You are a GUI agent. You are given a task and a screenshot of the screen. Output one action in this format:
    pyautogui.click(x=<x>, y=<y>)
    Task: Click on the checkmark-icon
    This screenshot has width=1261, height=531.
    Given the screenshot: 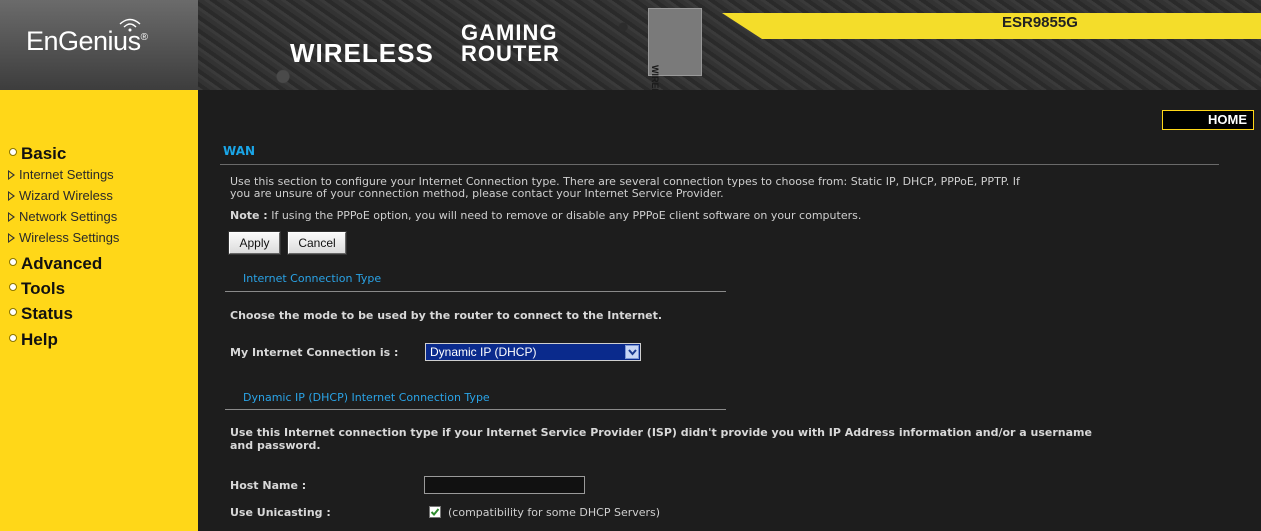 What is the action you would take?
    pyautogui.click(x=435, y=512)
    